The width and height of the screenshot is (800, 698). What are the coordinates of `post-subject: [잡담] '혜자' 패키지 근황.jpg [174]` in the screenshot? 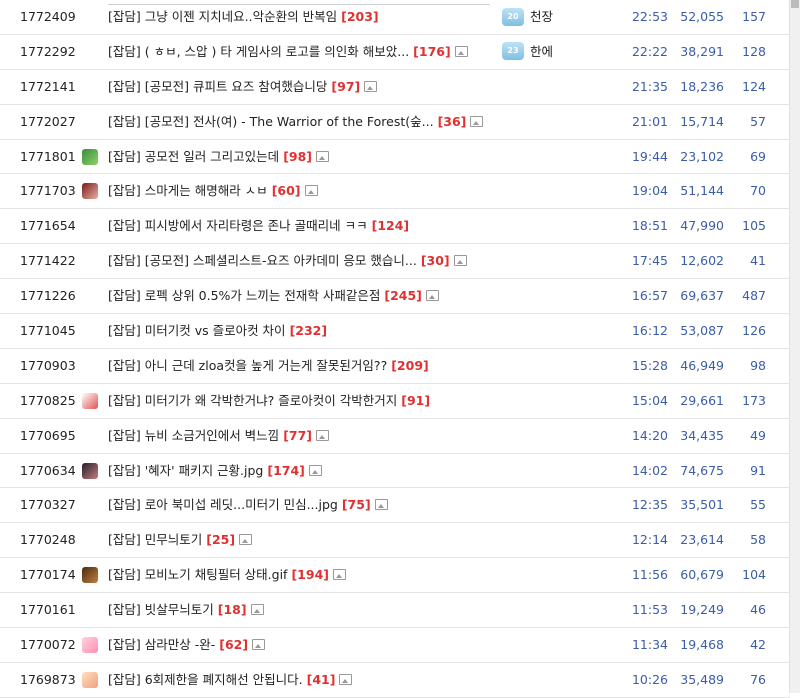 It's located at (298, 471).